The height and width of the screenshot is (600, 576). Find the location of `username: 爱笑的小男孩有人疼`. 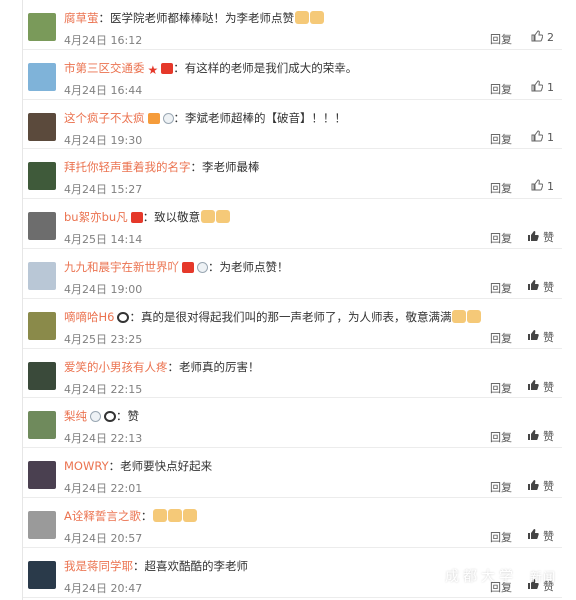

username: 爱笑的小男孩有人疼 is located at coordinates (116, 367).